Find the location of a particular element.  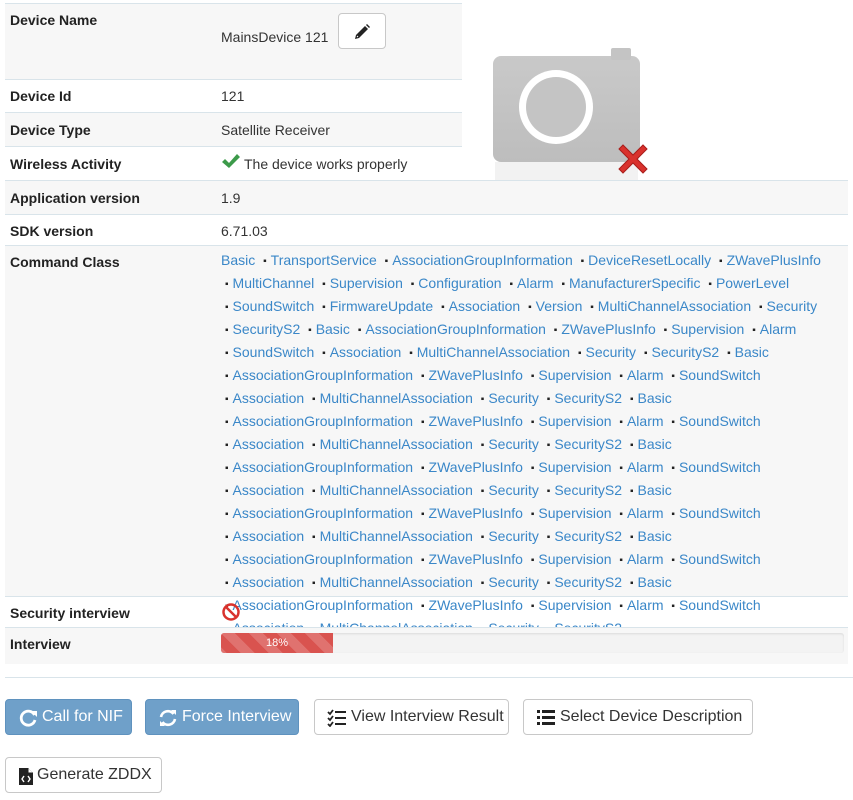

command-class-link: TransportService is located at coordinates (324, 260).